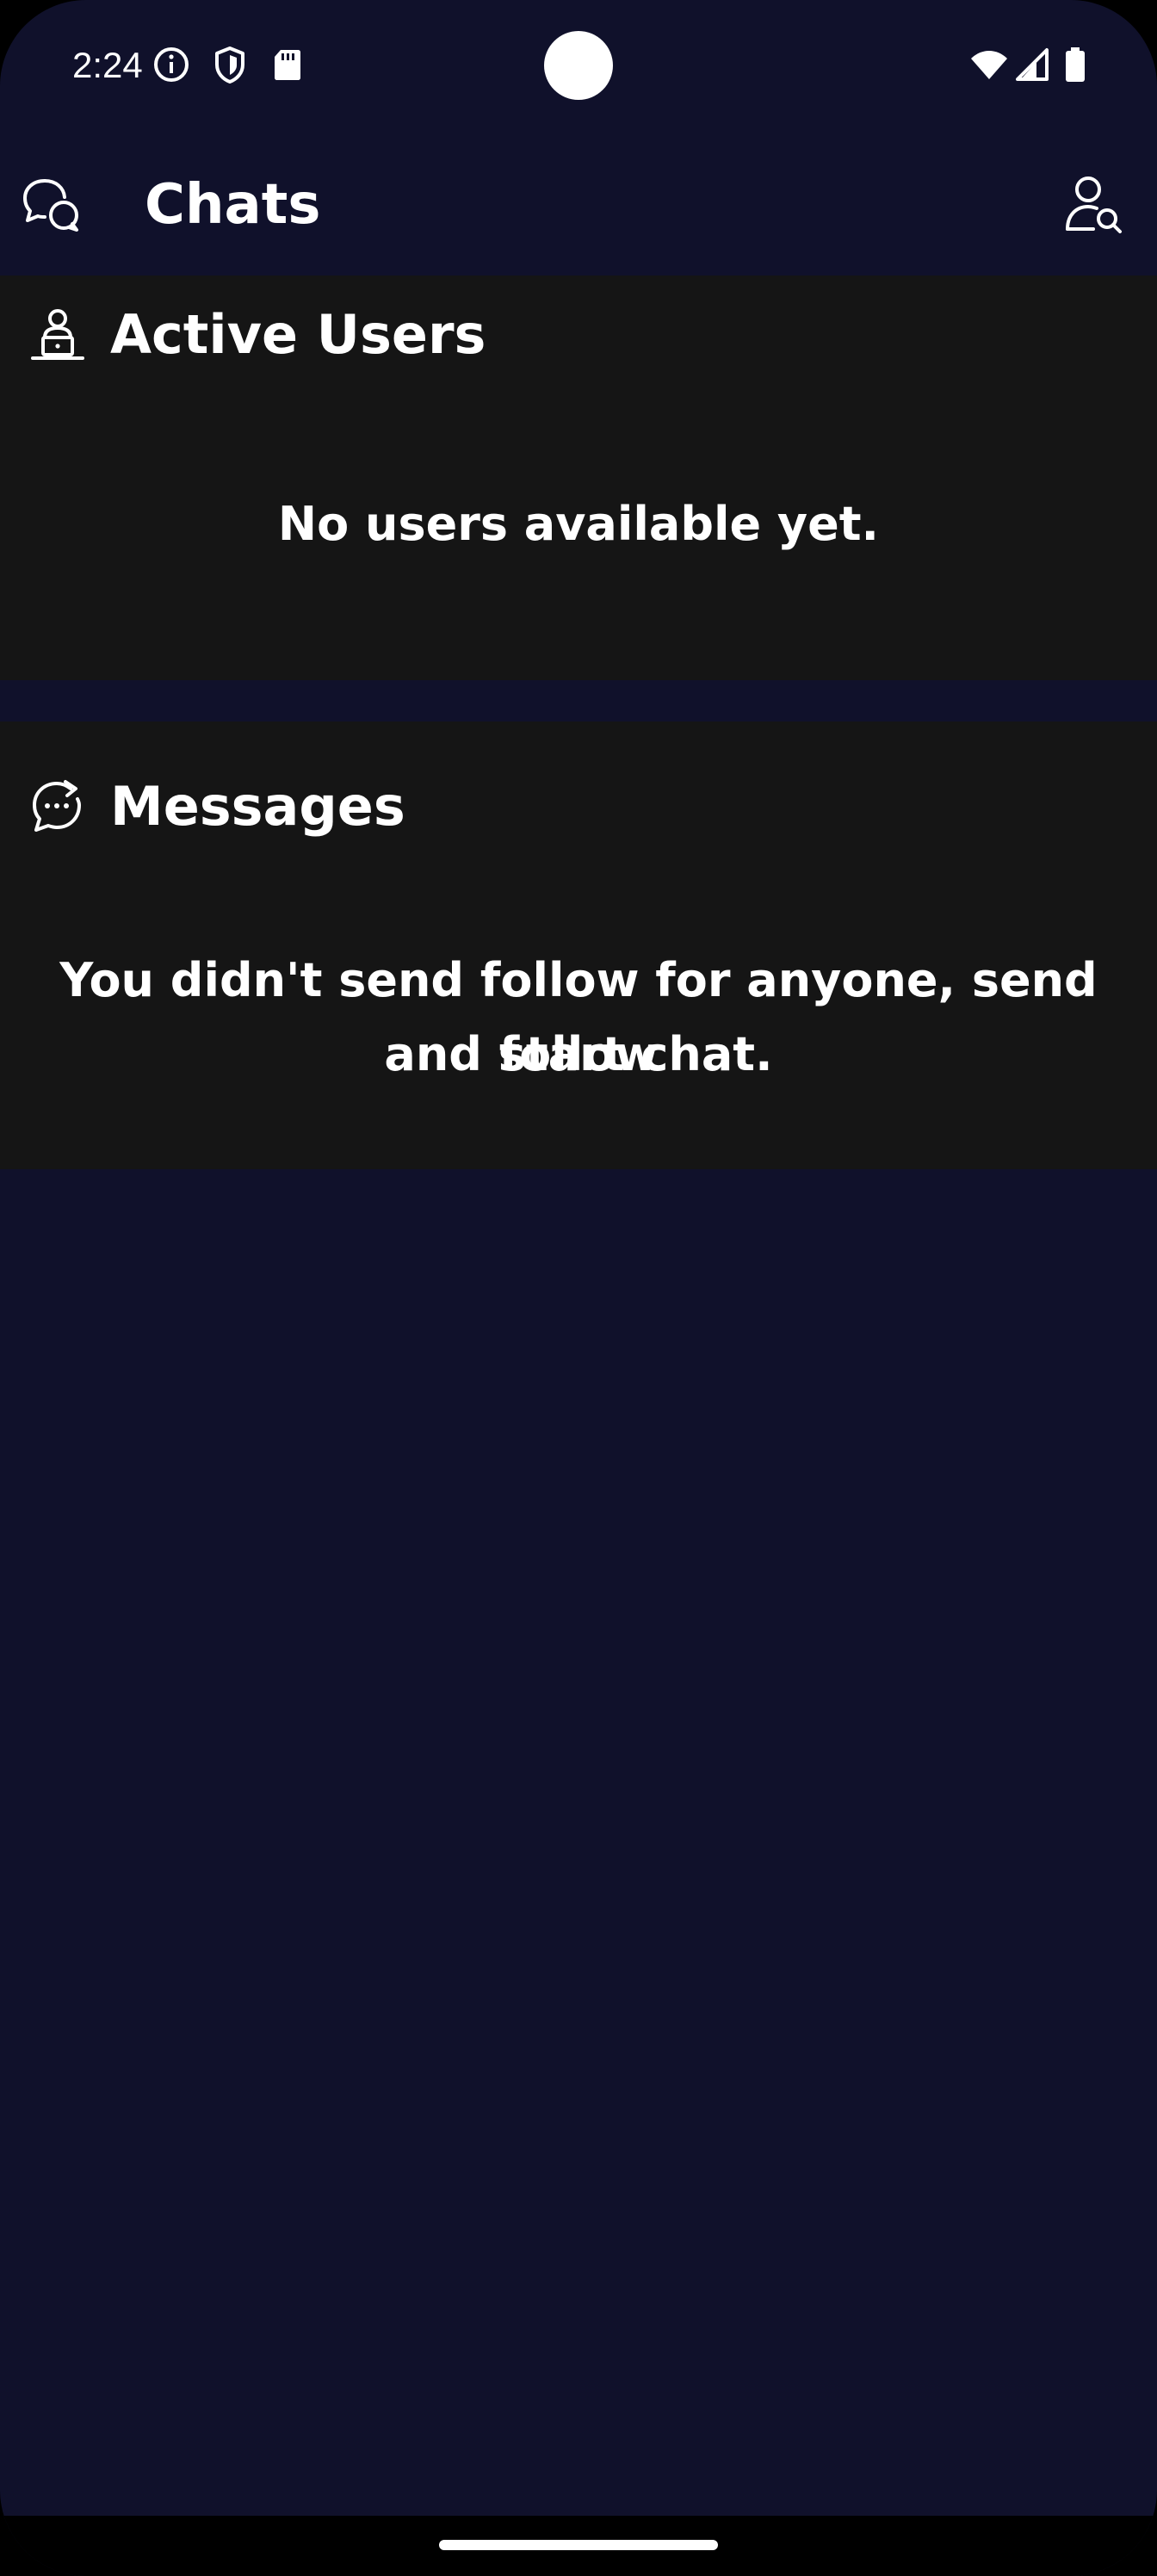 This screenshot has height=2576, width=1157. I want to click on status-time: 2:24, so click(108, 65).